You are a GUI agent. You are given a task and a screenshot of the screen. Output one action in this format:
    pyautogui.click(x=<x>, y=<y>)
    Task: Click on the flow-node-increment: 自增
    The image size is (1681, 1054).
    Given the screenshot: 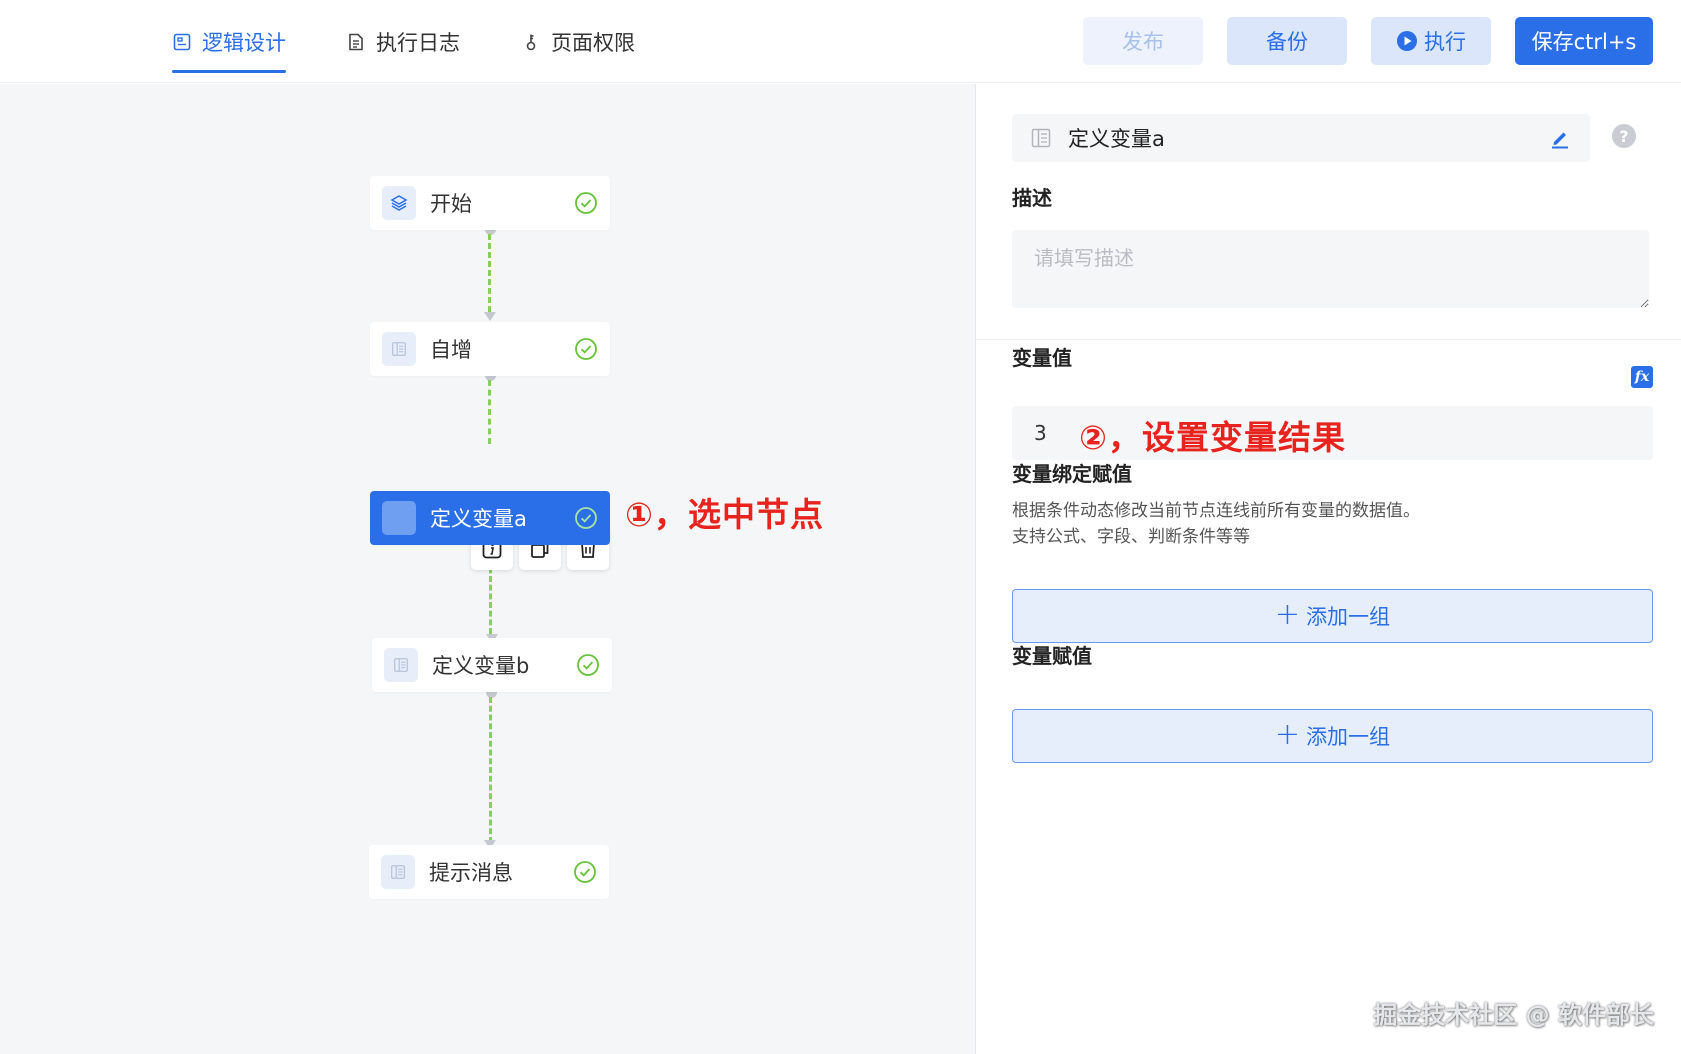 What is the action you would take?
    pyautogui.click(x=490, y=349)
    